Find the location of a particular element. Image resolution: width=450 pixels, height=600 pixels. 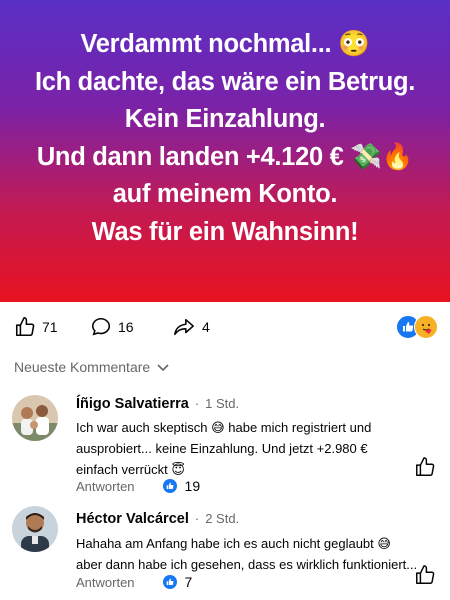

post-line-6: Was für ein Wahnsinn! is located at coordinates (225, 231).